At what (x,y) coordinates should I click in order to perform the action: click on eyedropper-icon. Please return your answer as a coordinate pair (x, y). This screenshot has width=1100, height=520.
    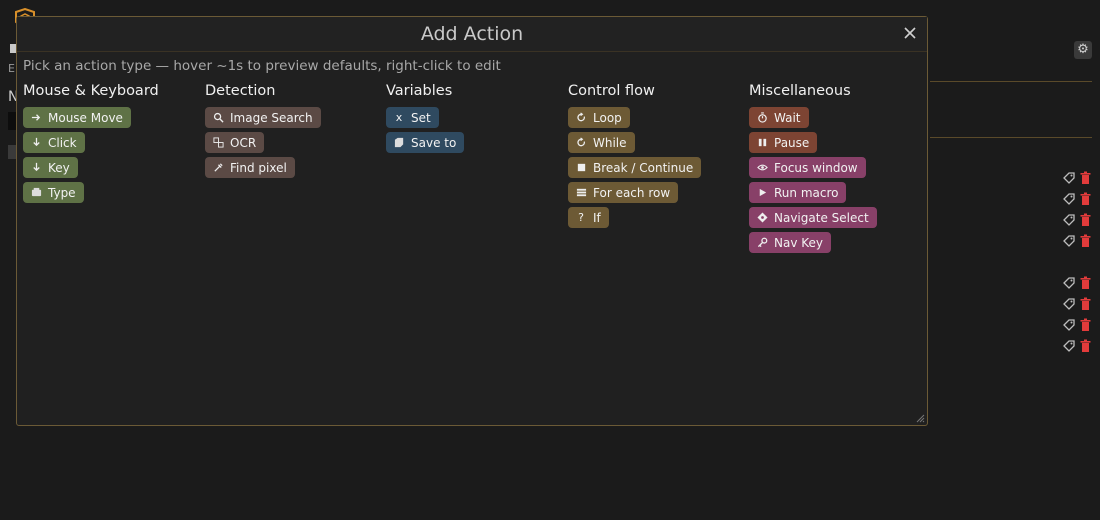
    Looking at the image, I should click on (218, 168).